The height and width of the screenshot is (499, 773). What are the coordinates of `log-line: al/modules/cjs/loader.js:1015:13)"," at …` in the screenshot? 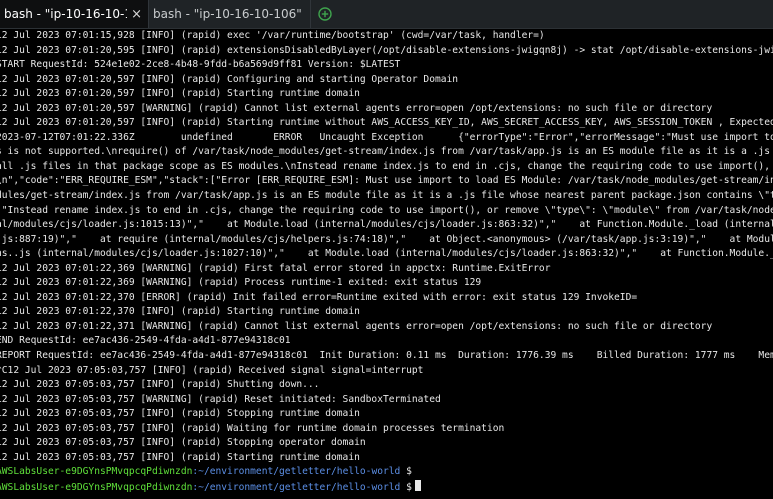 It's located at (386, 225).